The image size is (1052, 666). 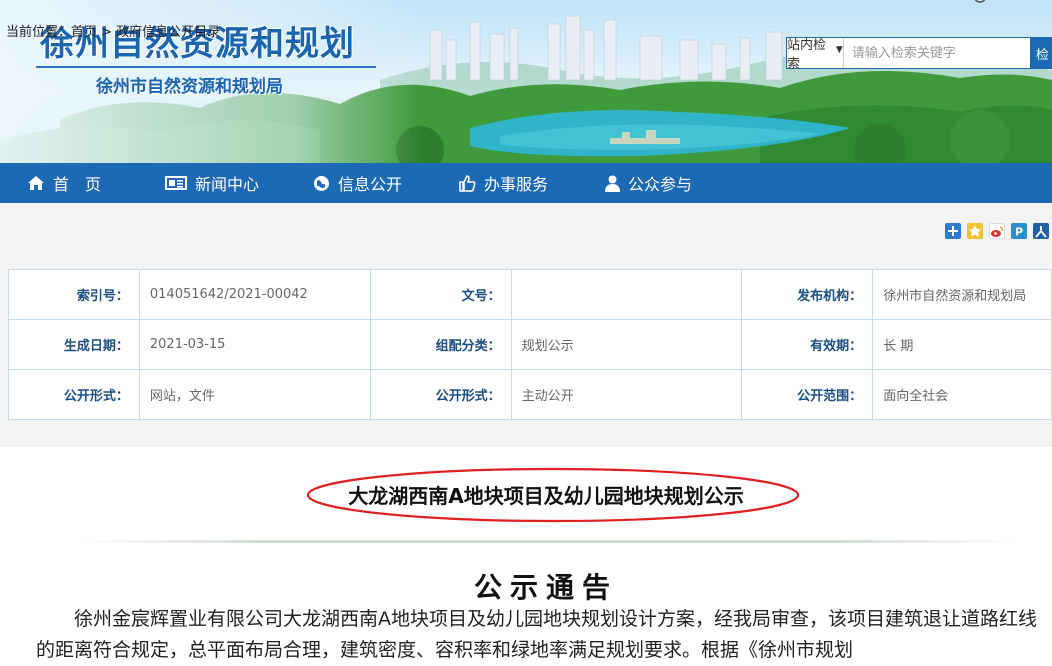 What do you see at coordinates (545, 587) in the screenshot?
I see `notice-heading: 公示通告` at bounding box center [545, 587].